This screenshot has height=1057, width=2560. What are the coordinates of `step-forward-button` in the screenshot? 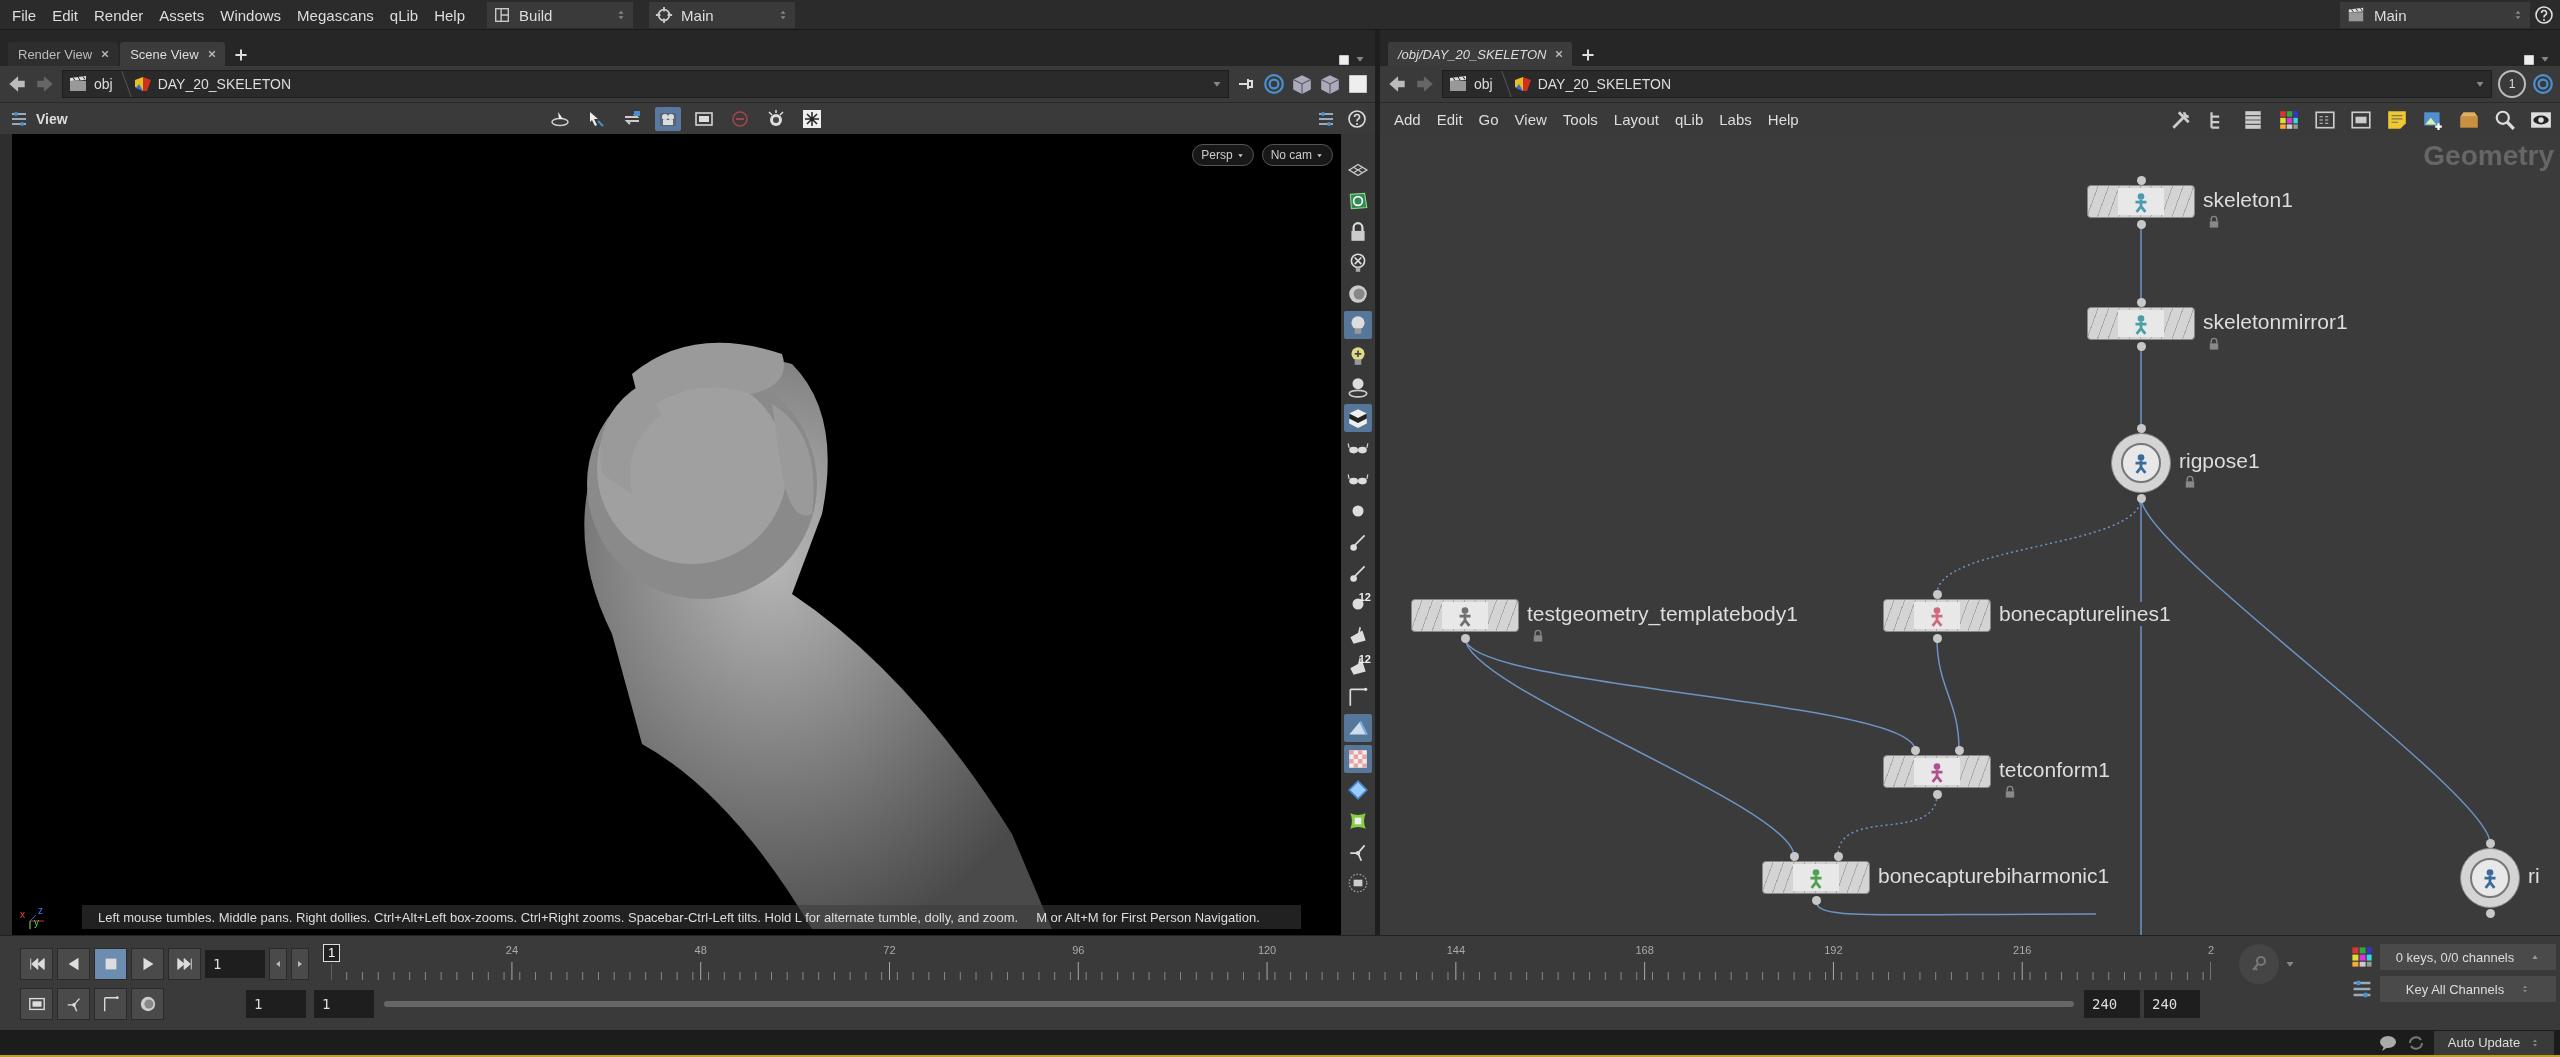 It's located at (300, 964).